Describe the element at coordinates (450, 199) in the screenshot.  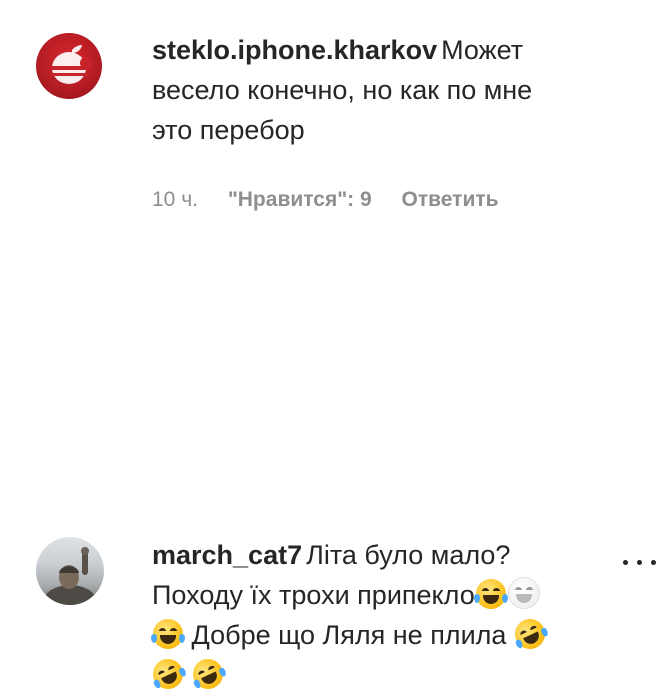
I see `reply-button: Ответить` at that location.